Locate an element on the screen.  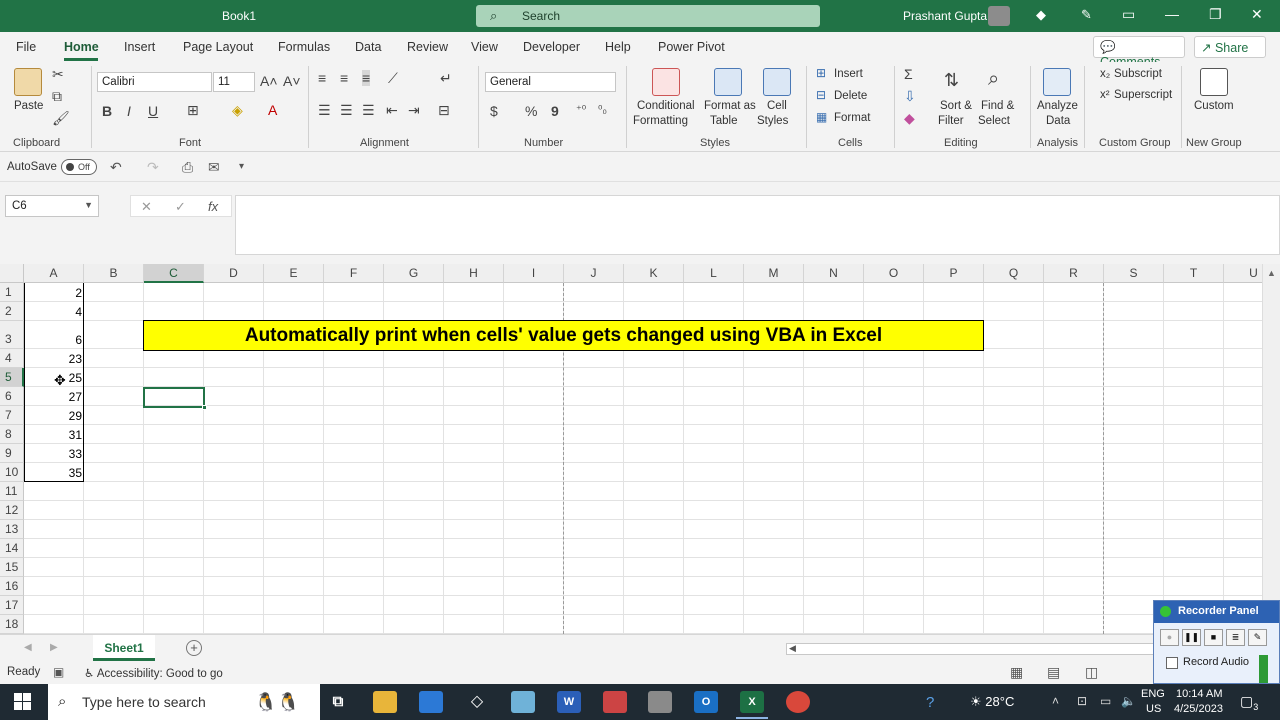
store-icon is located at coordinates (431, 702).